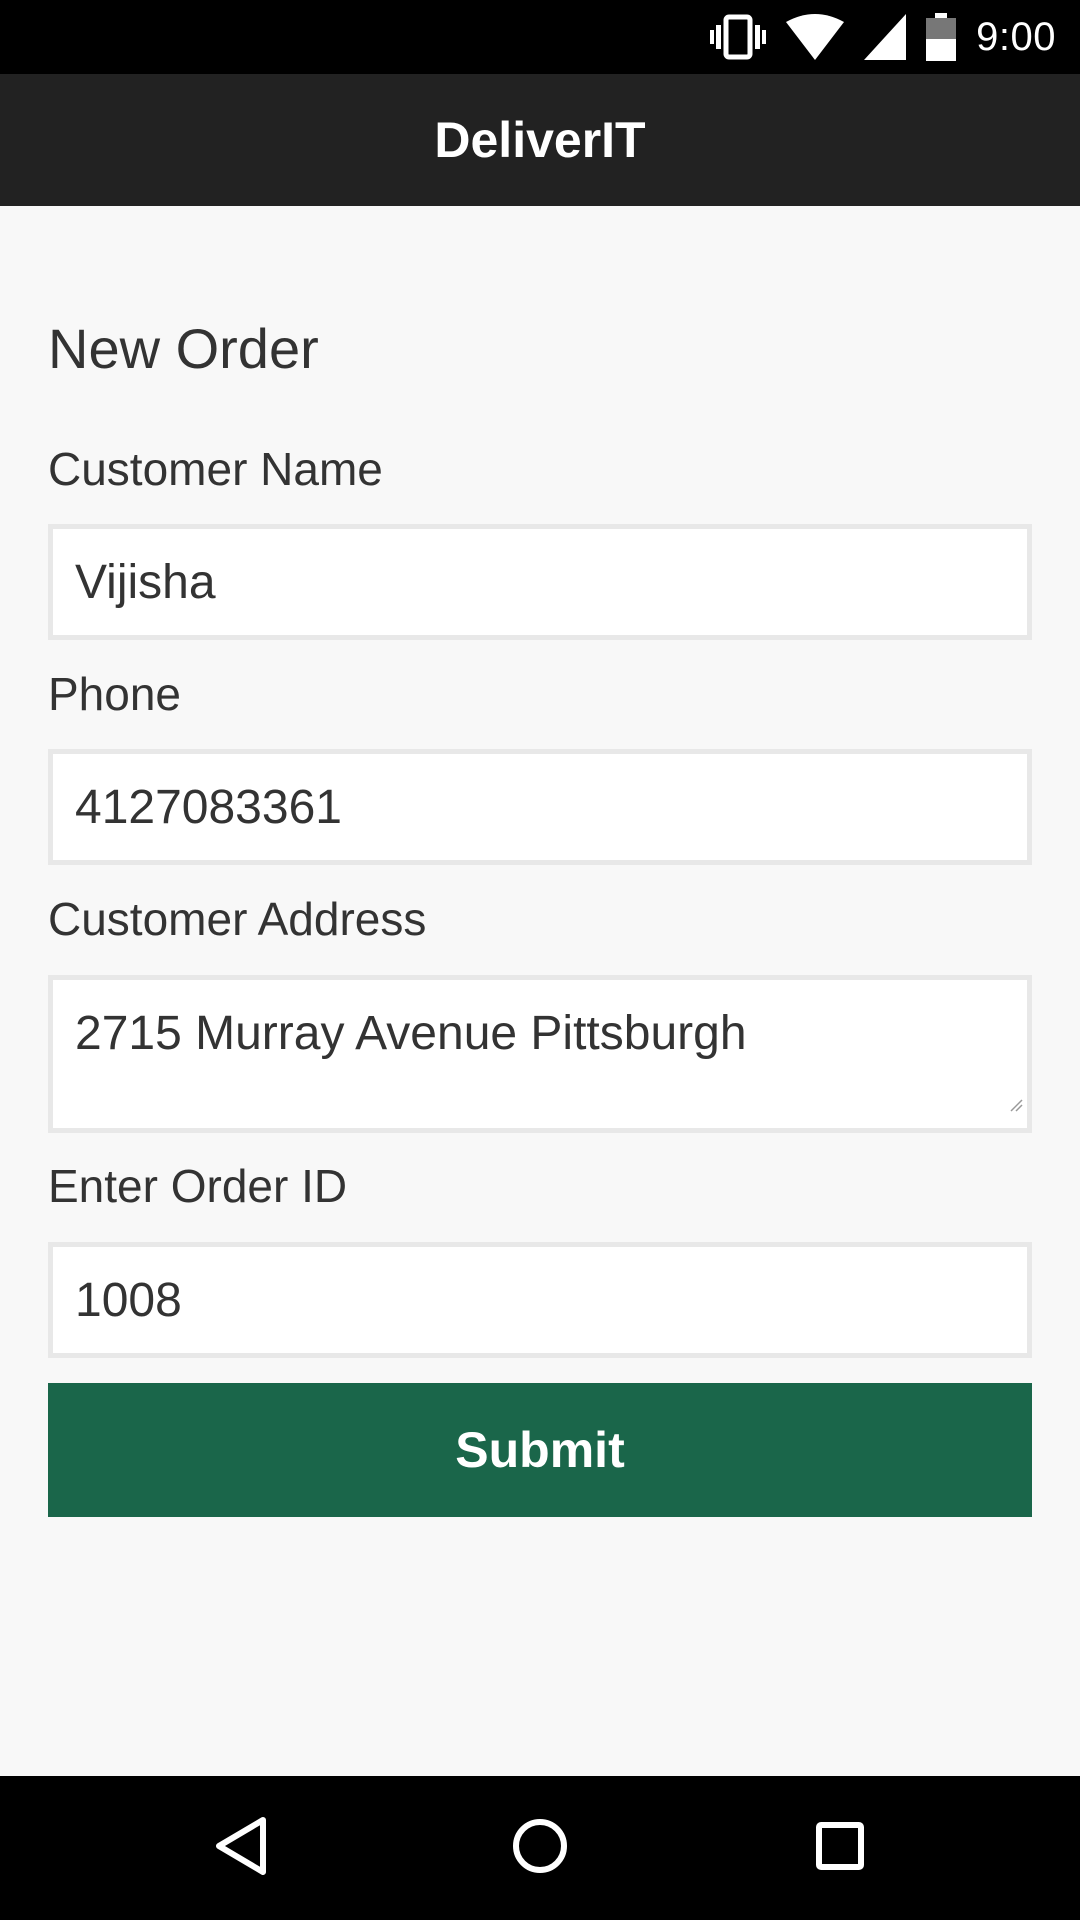  I want to click on home-icon, so click(540, 1848).